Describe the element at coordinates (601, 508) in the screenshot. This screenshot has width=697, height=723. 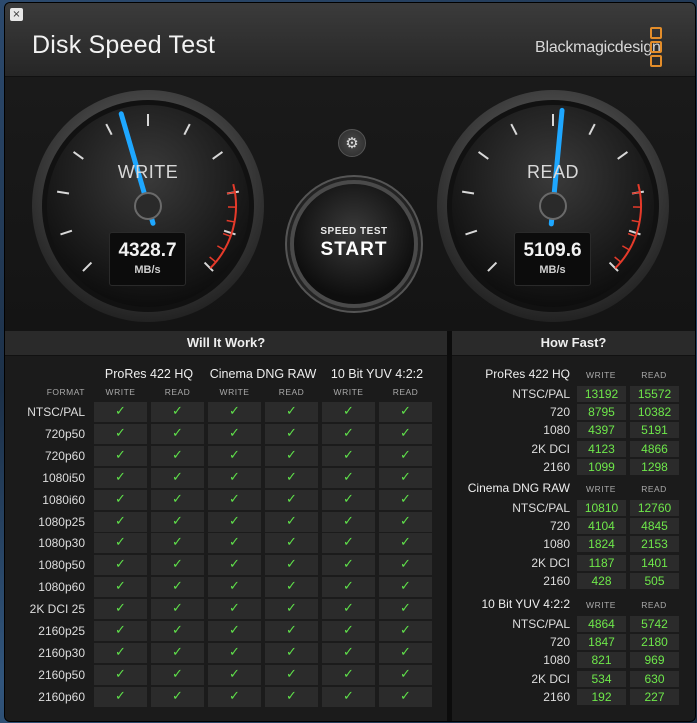
I see `how-write-value: 10810` at that location.